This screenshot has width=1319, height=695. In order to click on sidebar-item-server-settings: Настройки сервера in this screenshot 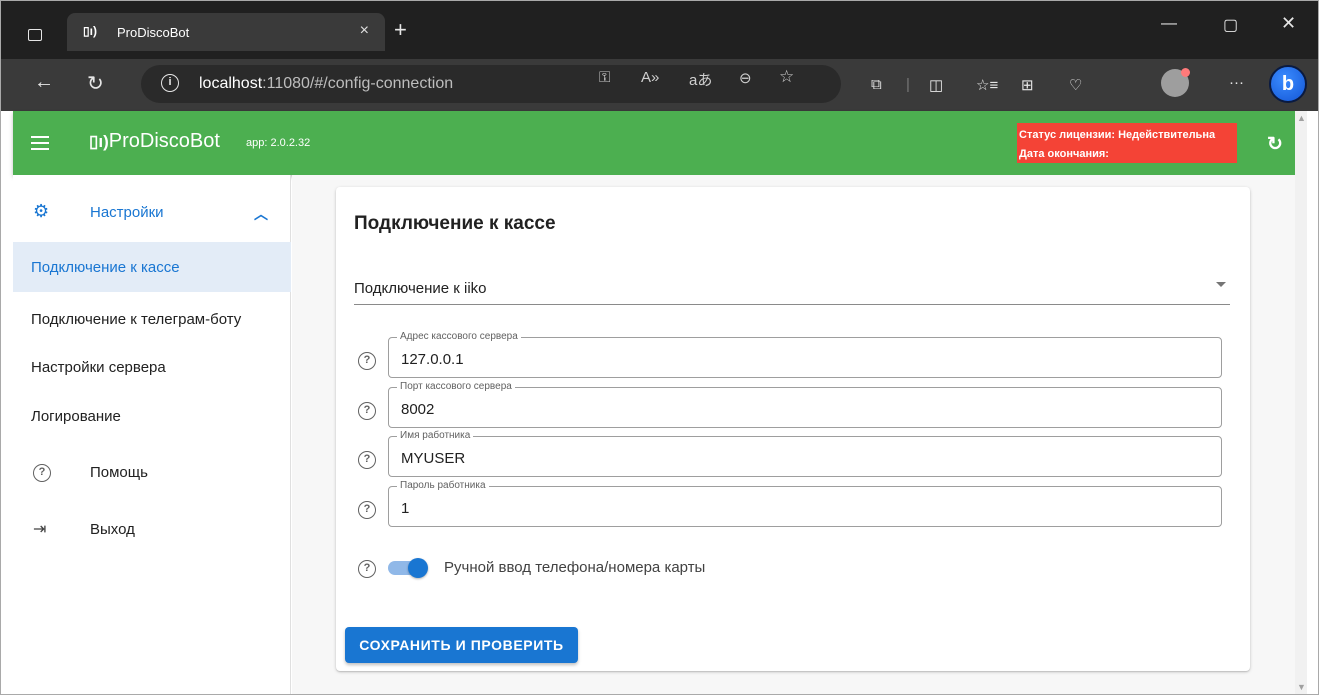, I will do `click(152, 367)`.